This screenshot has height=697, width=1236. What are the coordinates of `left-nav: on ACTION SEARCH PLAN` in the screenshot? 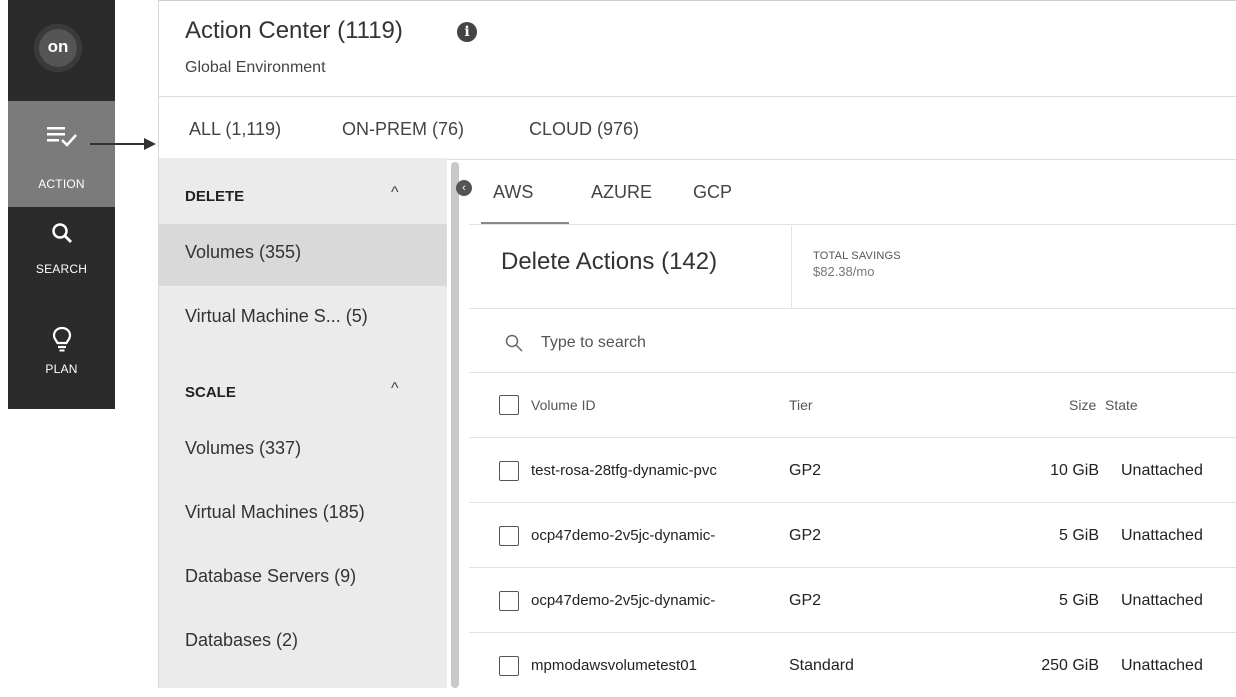 It's located at (61, 204).